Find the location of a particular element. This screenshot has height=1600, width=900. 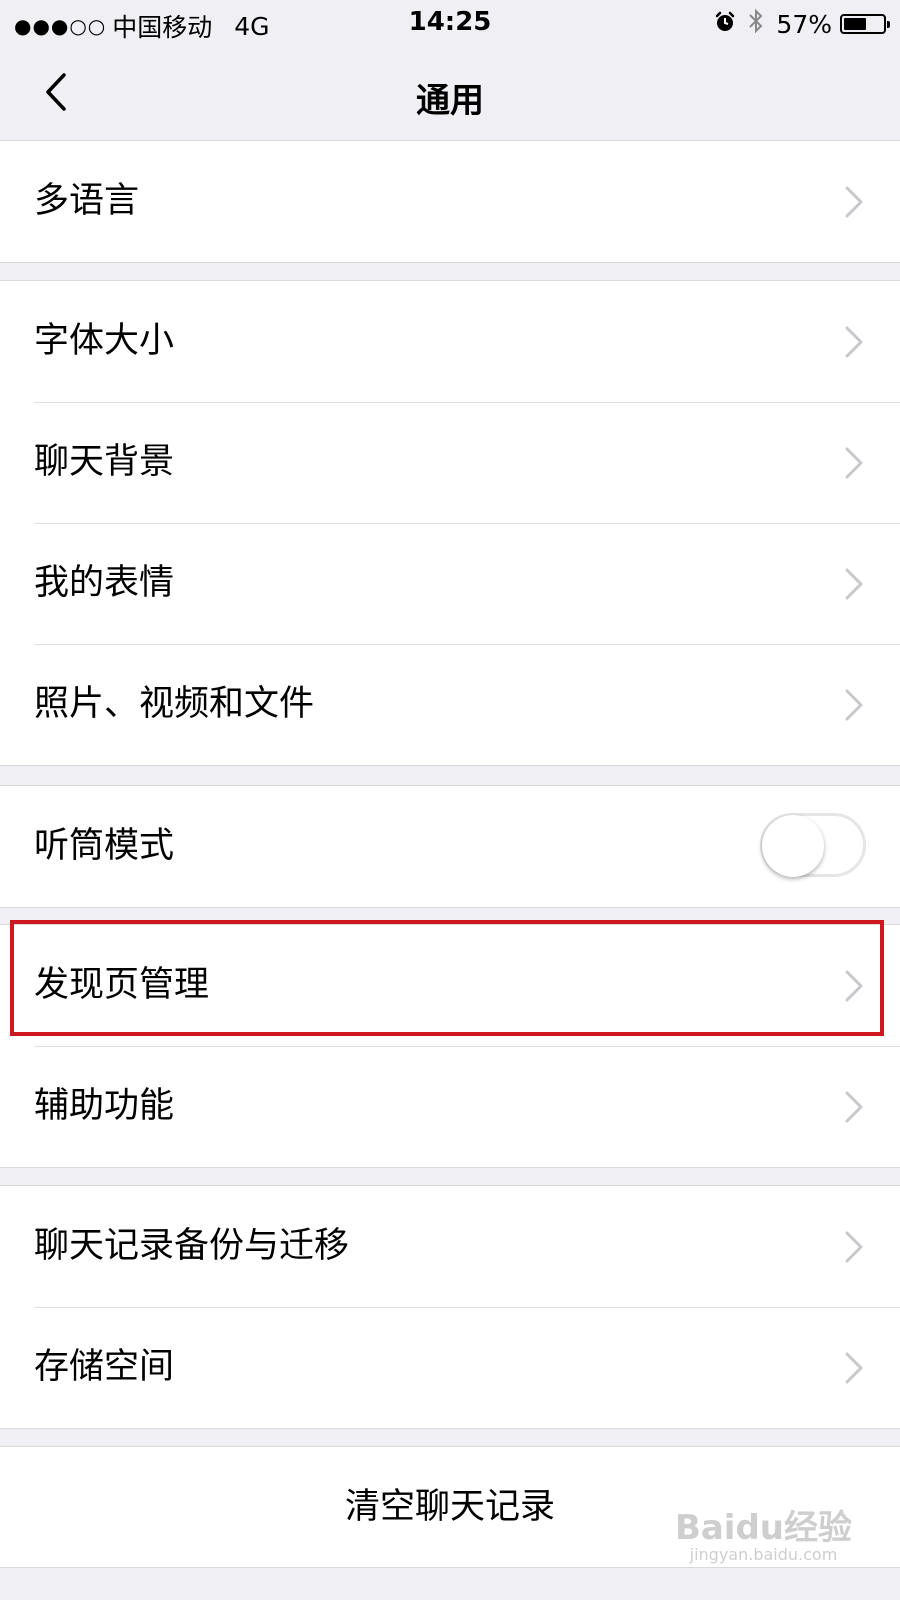

row-label: 聊天记录备份与迁移 is located at coordinates (192, 1246).